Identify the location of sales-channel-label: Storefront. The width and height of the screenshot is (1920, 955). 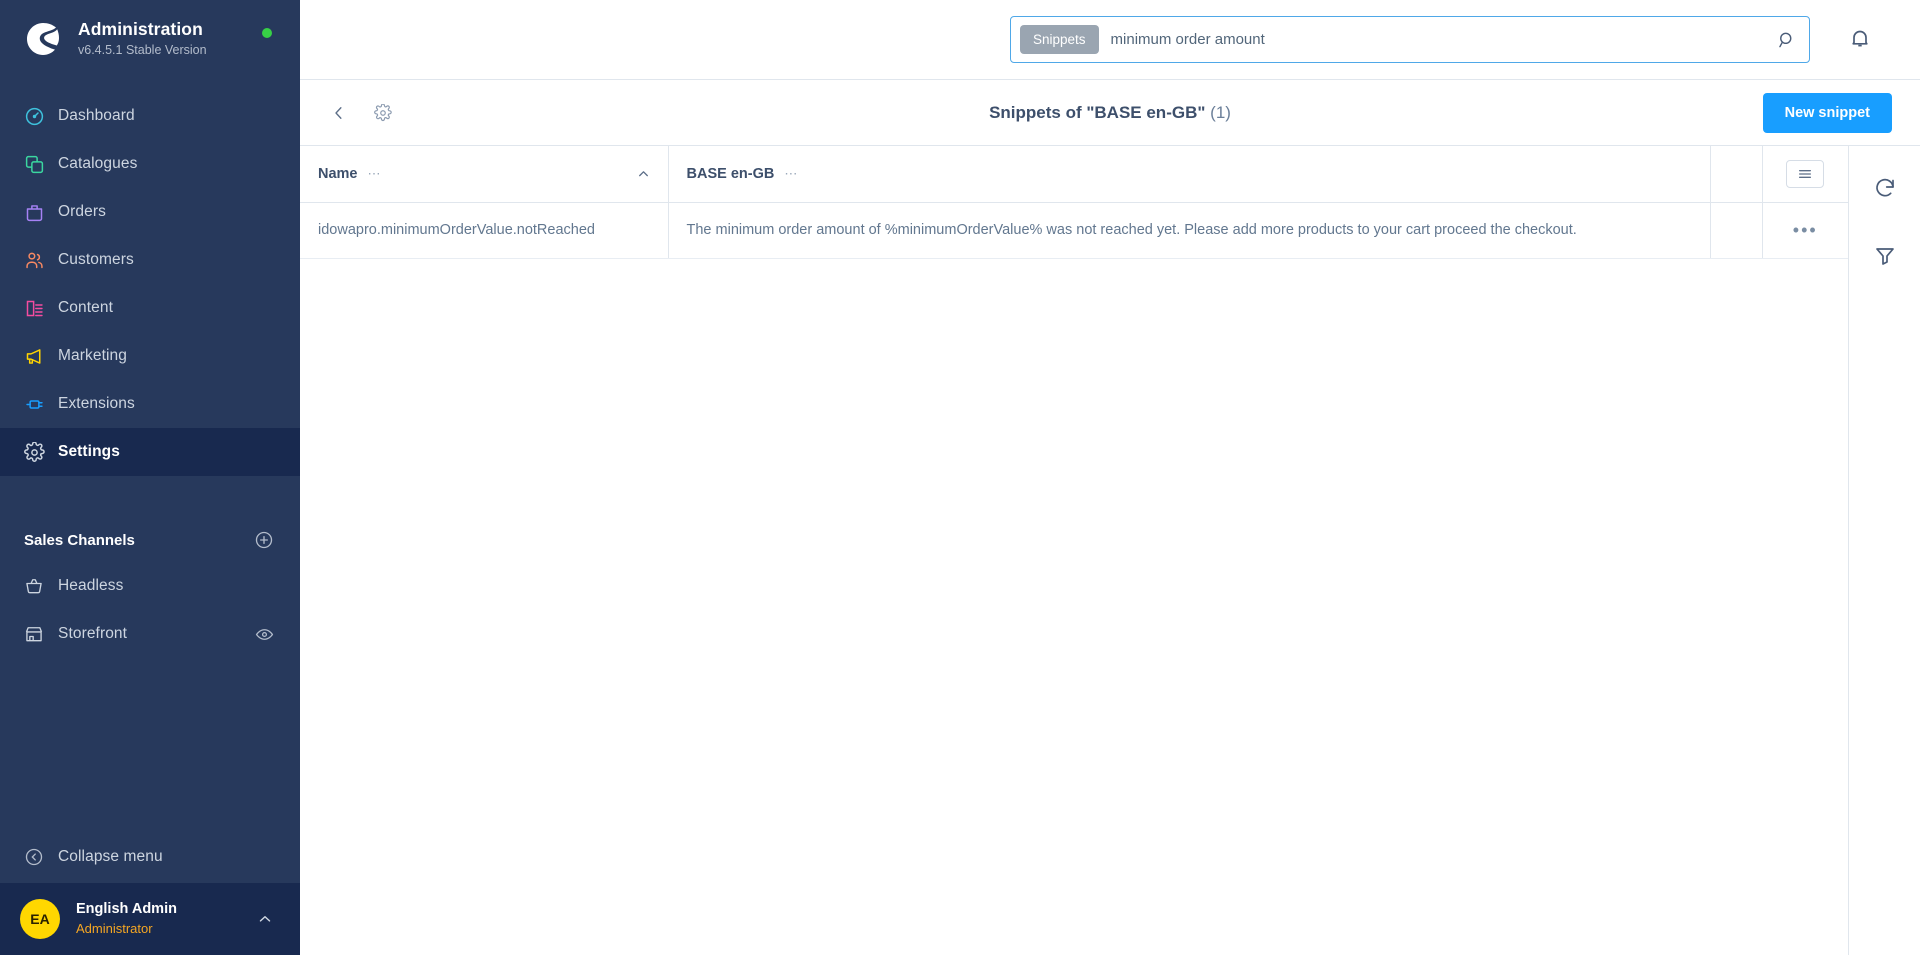
(93, 633).